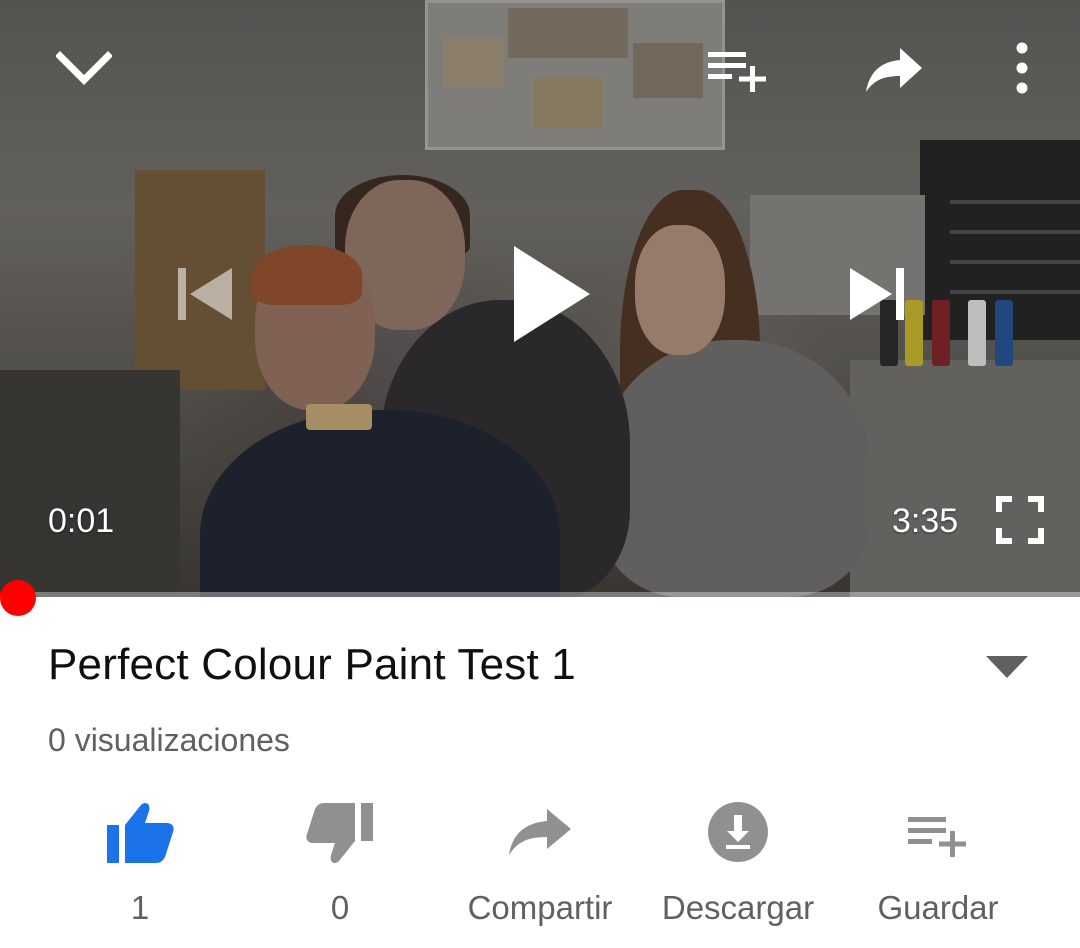  I want to click on view-count: 0 visualizaciones, so click(169, 740).